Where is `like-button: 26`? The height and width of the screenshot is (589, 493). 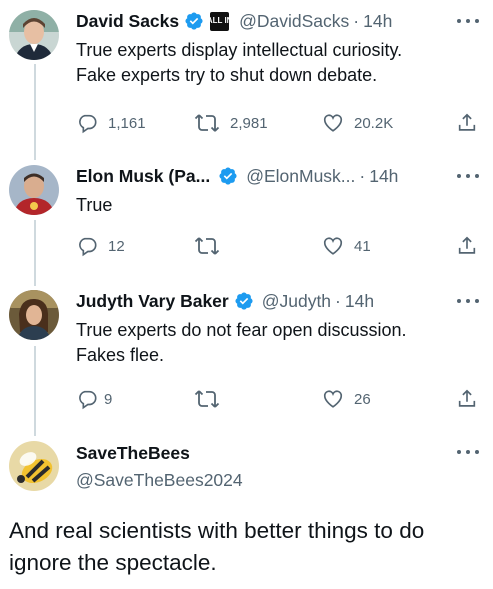 like-button: 26 is located at coordinates (346, 399).